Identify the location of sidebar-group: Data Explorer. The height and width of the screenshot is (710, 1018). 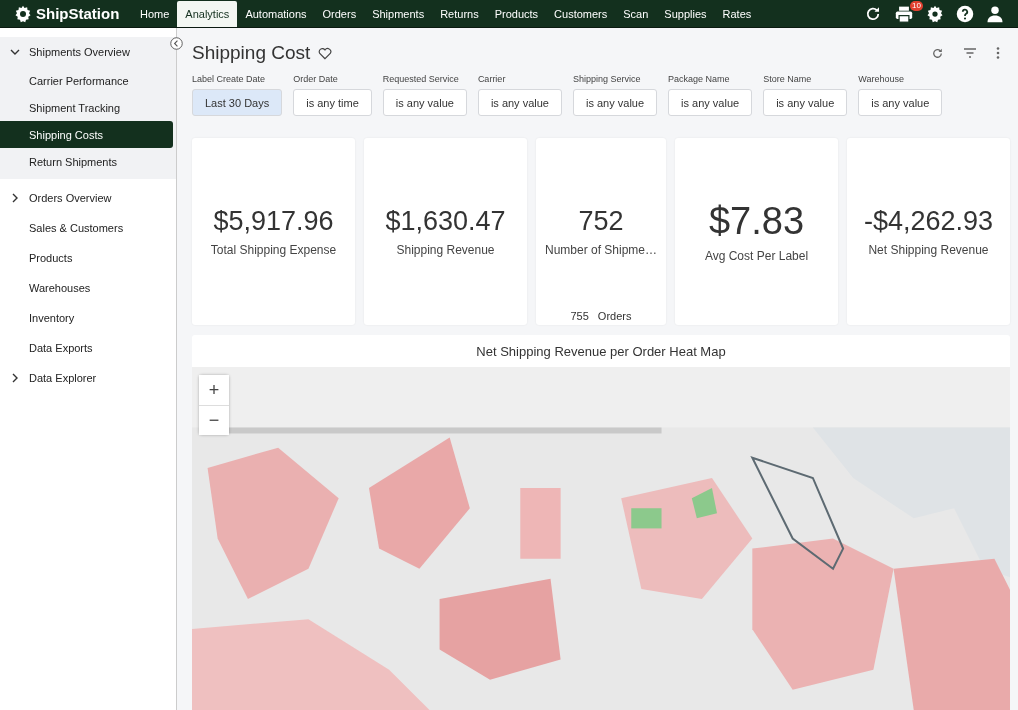
(88, 378).